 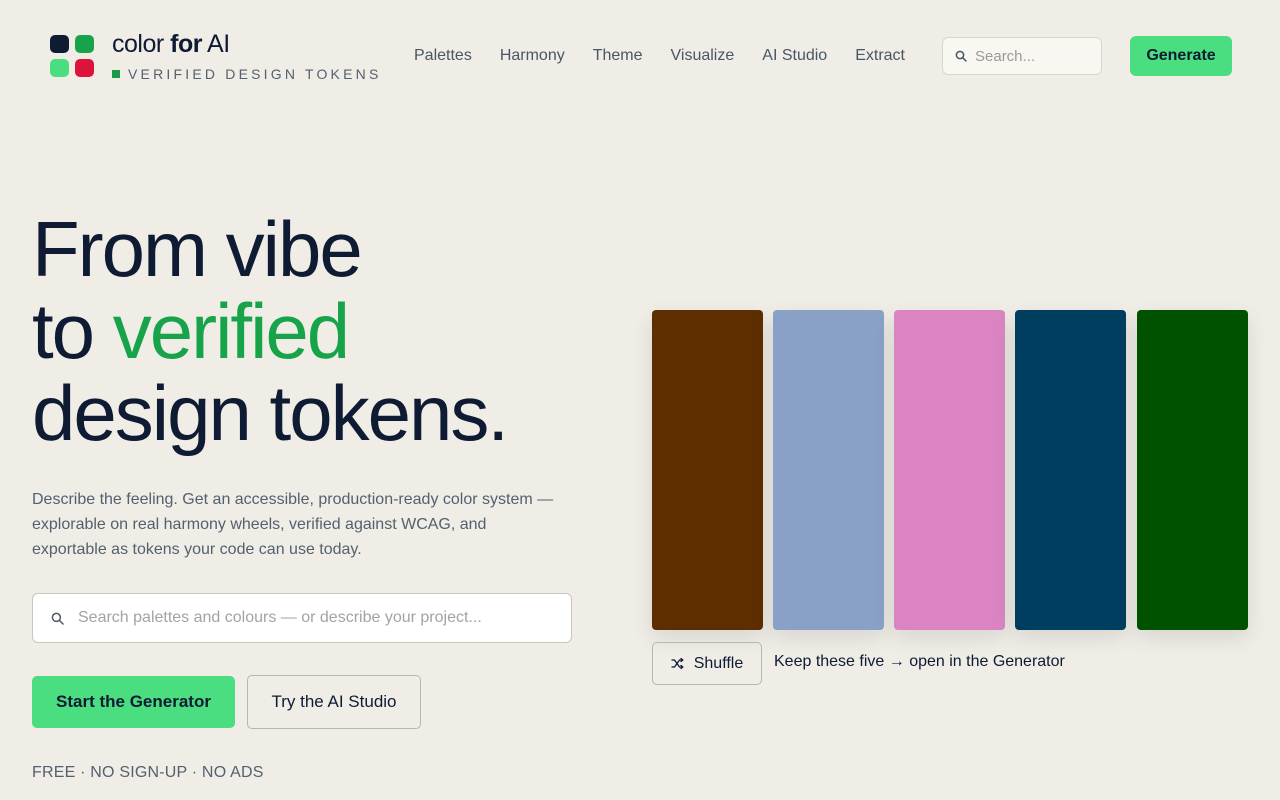 What do you see at coordinates (197, 249) in the screenshot?
I see `hero-line-1: From vibe` at bounding box center [197, 249].